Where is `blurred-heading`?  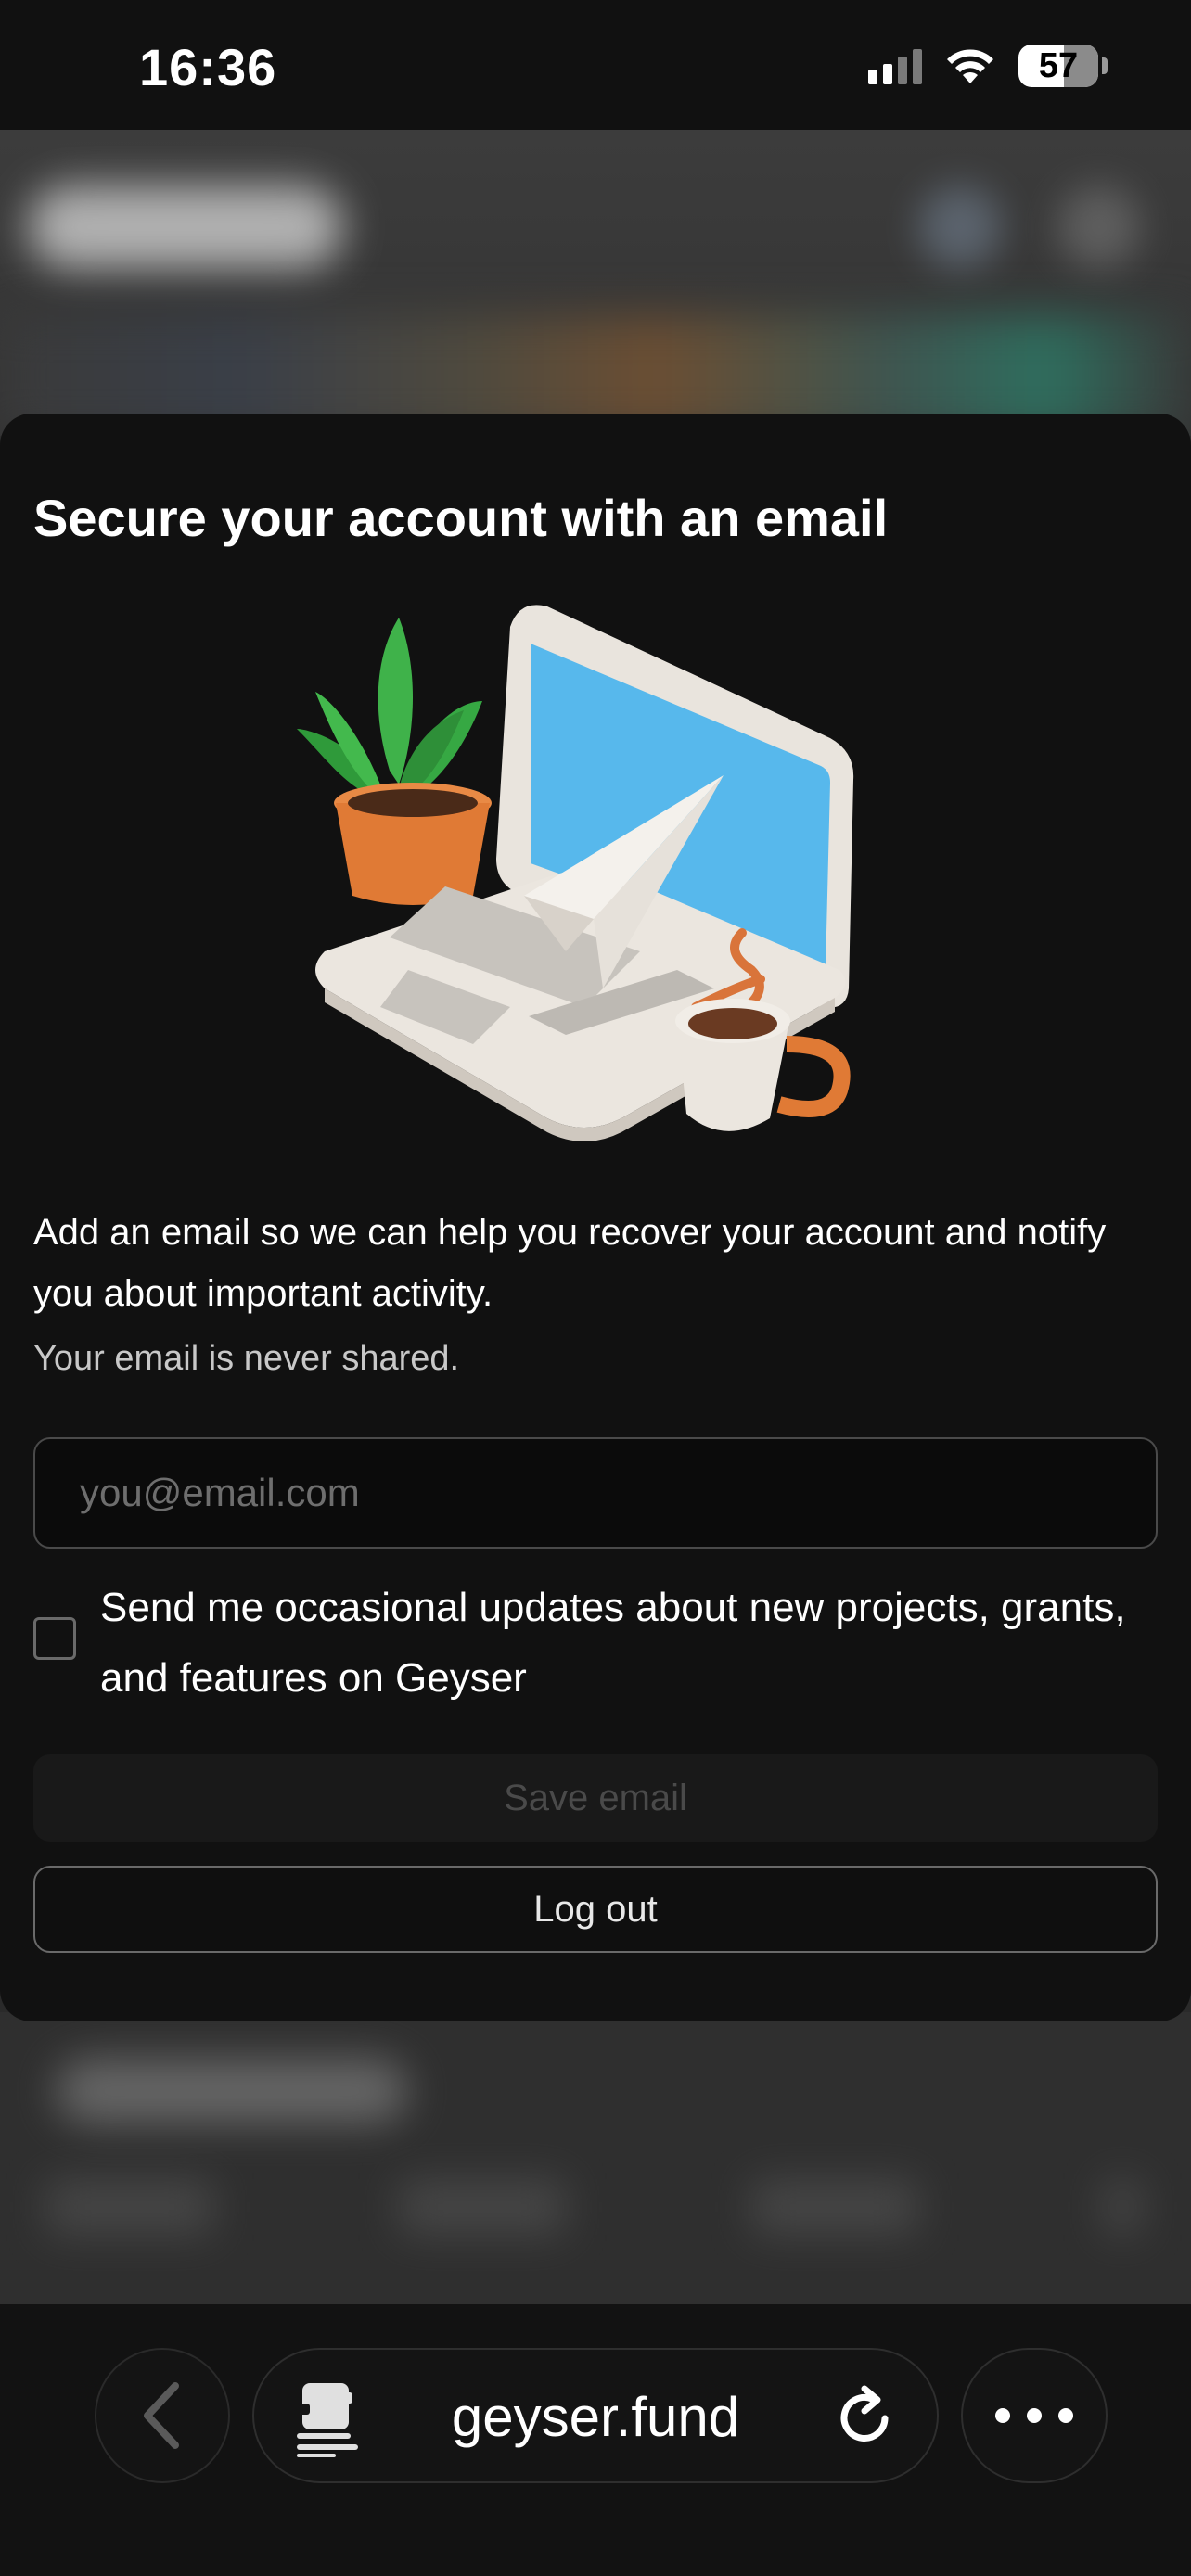 blurred-heading is located at coordinates (232, 2091).